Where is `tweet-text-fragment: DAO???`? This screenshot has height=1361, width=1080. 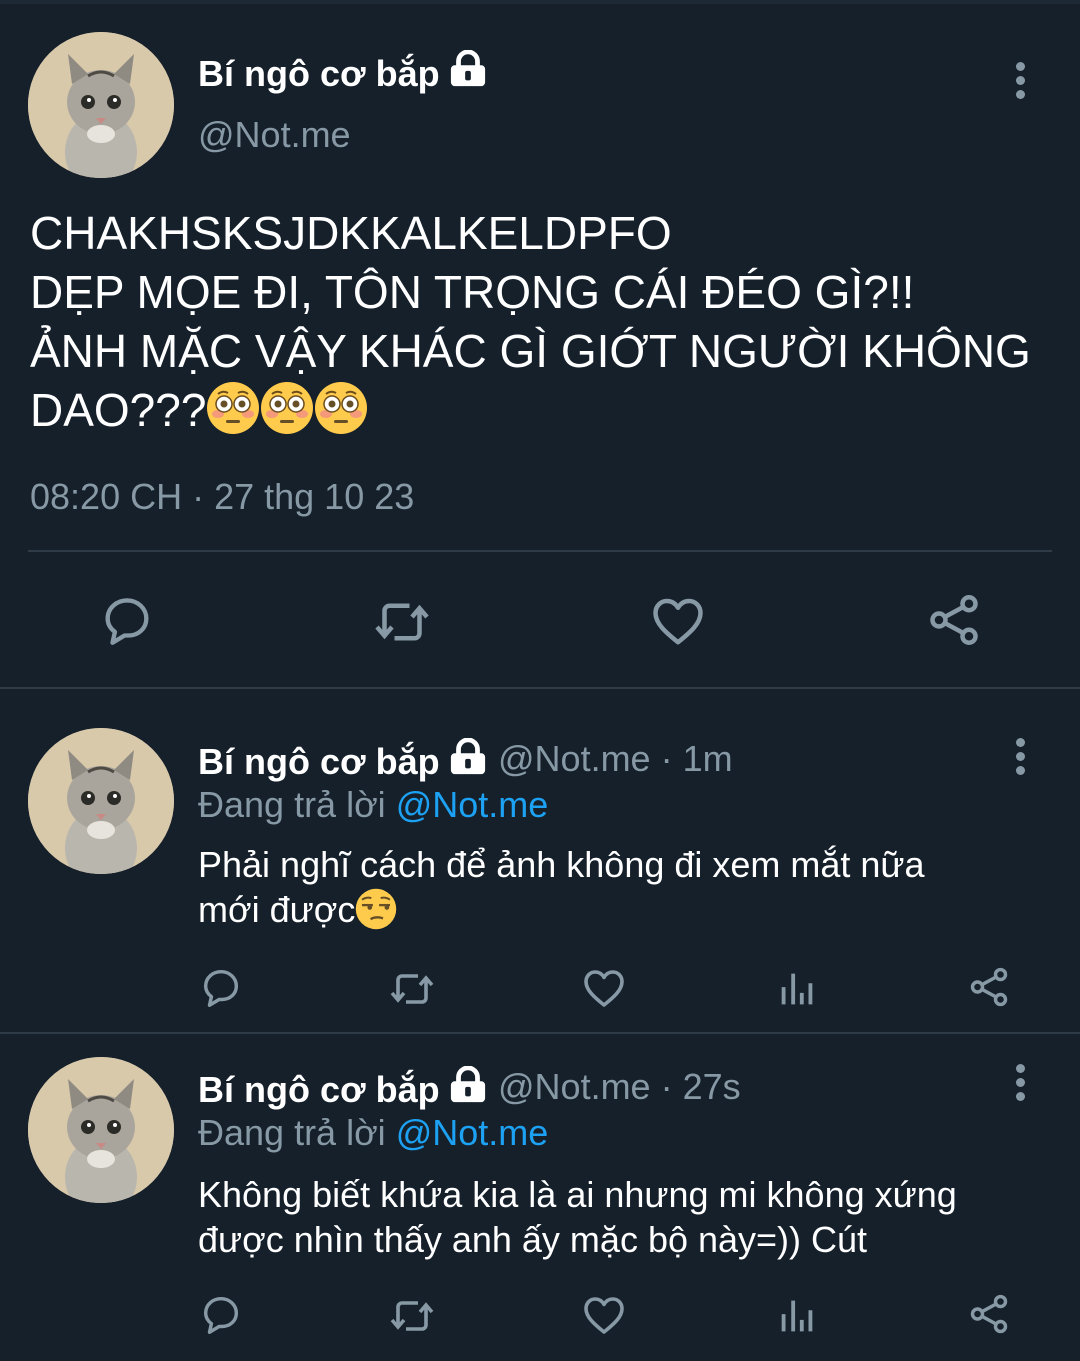
tweet-text-fragment: DAO??? is located at coordinates (118, 410).